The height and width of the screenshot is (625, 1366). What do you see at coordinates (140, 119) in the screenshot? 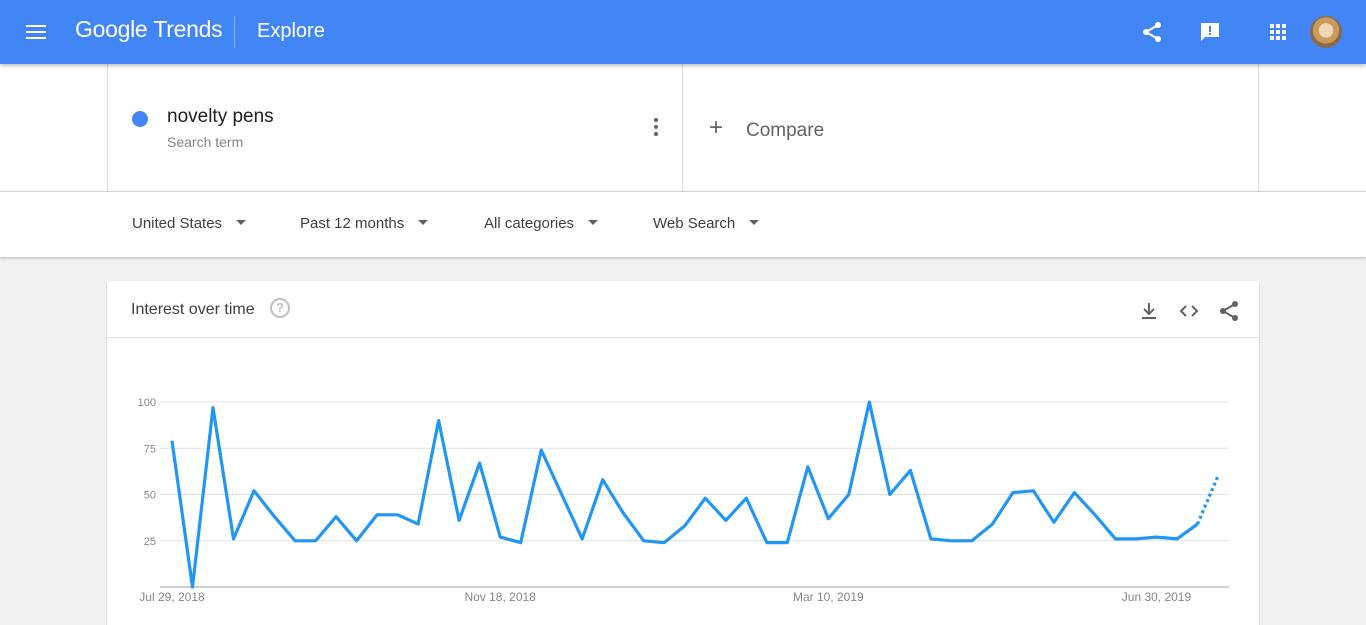
I see `term-color-dot` at bounding box center [140, 119].